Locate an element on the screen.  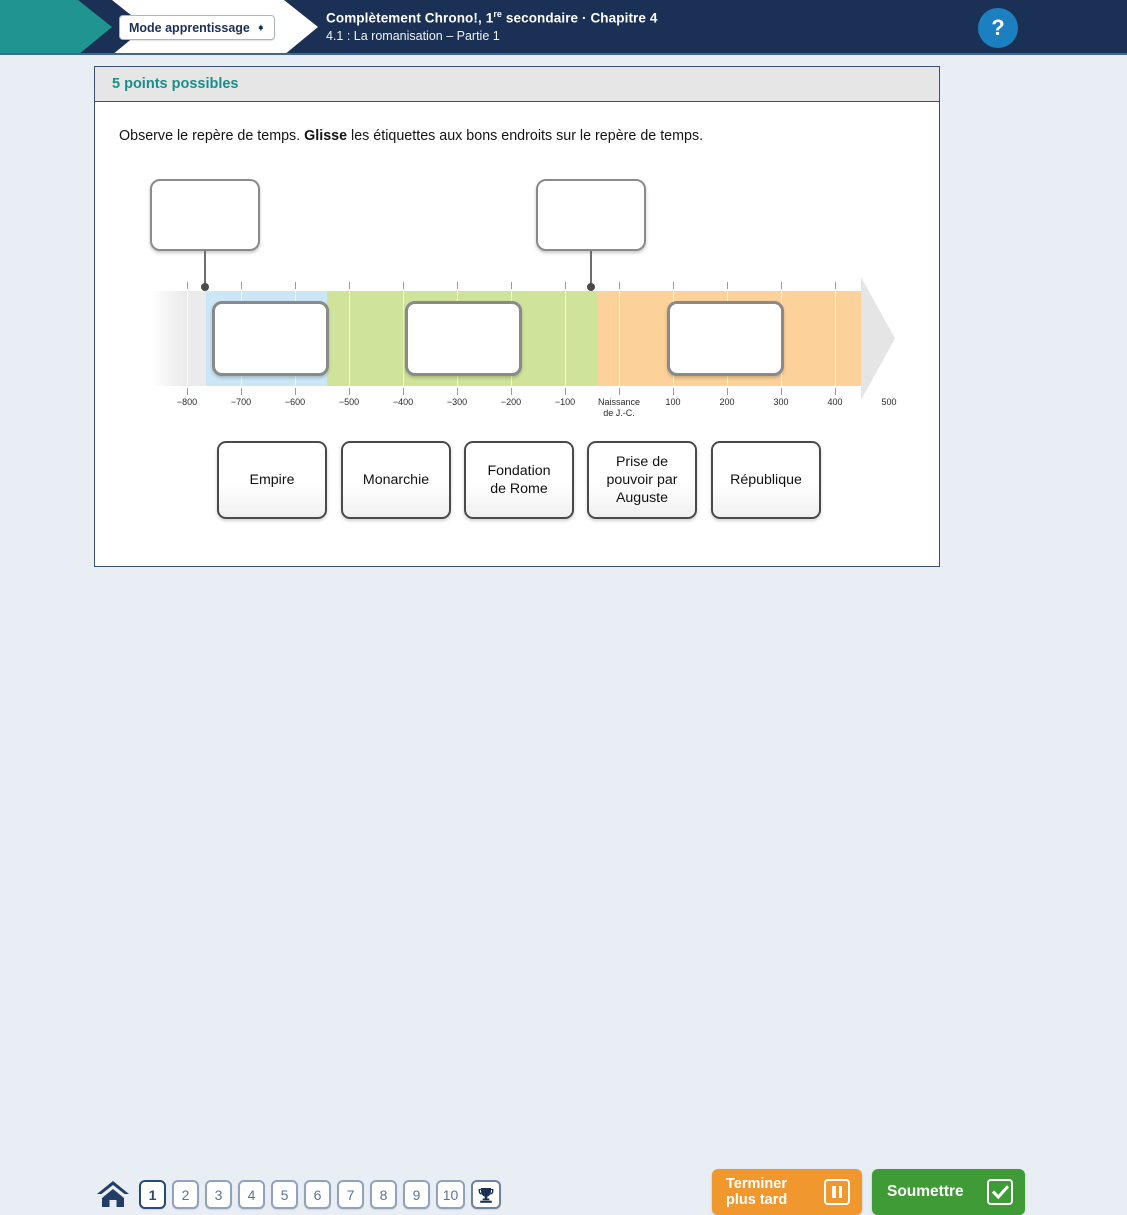
updown-arrows-icon: ▲ ▼ is located at coordinates (260, 27).